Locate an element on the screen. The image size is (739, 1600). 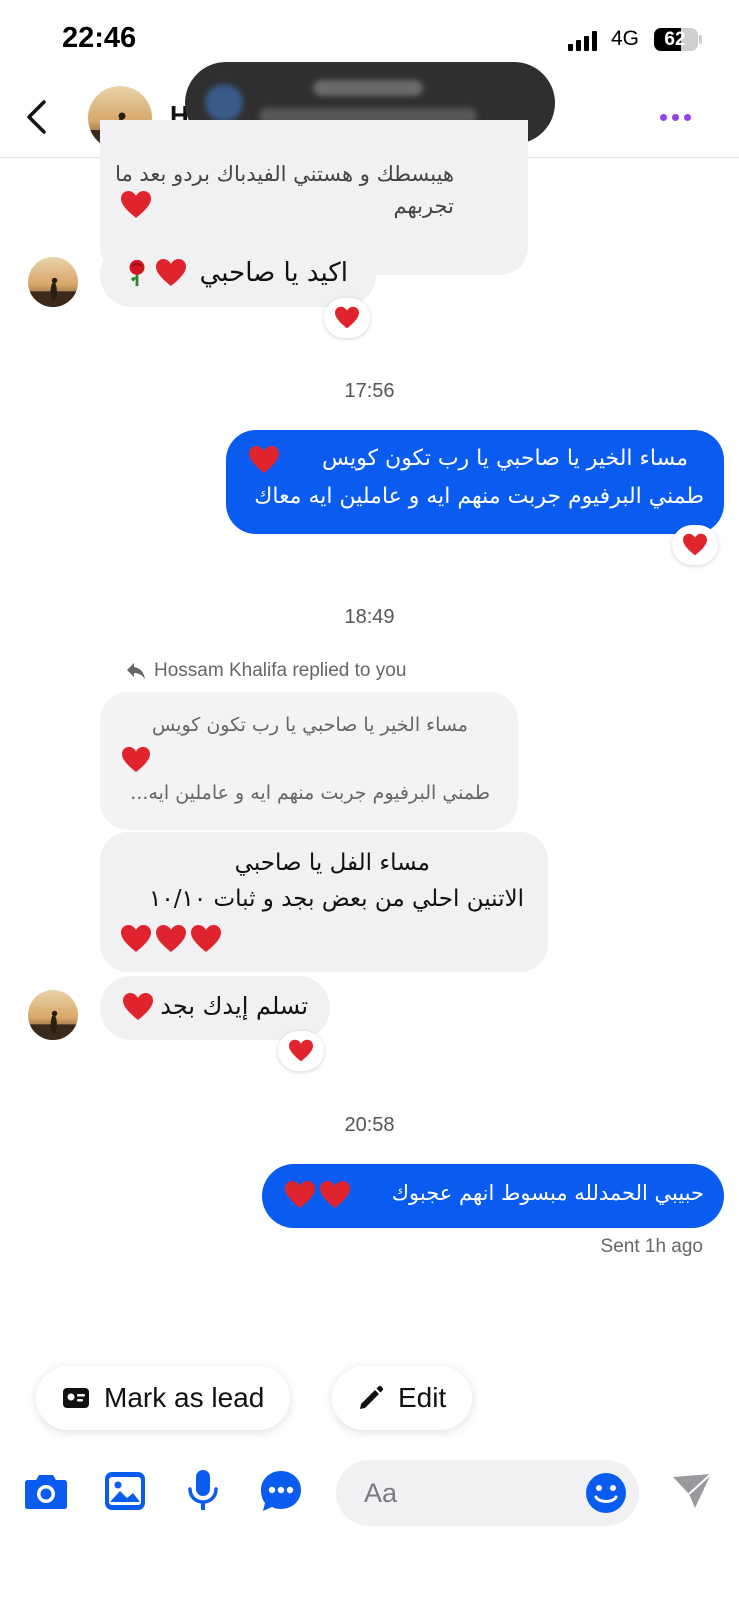
status-time: 22:46 is located at coordinates (99, 38).